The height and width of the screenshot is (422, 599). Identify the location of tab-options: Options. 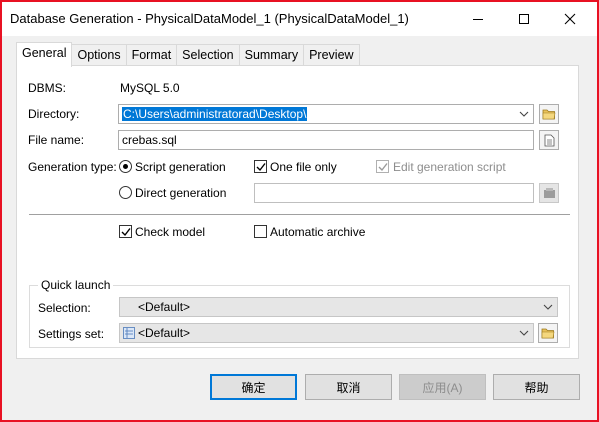
(99, 55).